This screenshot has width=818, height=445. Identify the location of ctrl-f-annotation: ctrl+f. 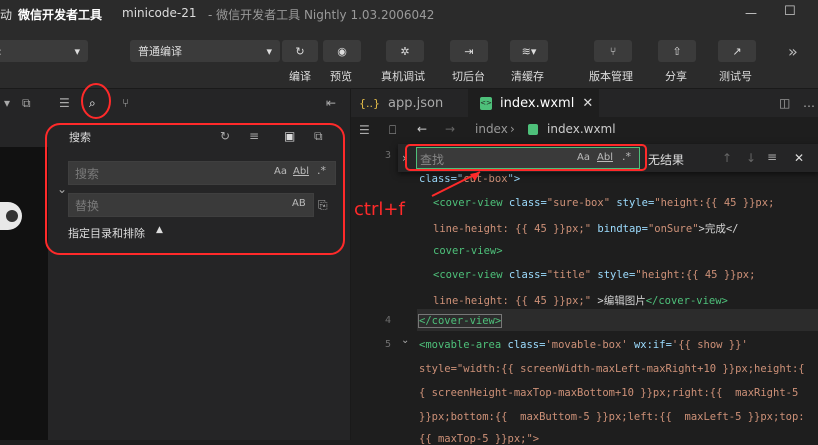
(379, 209).